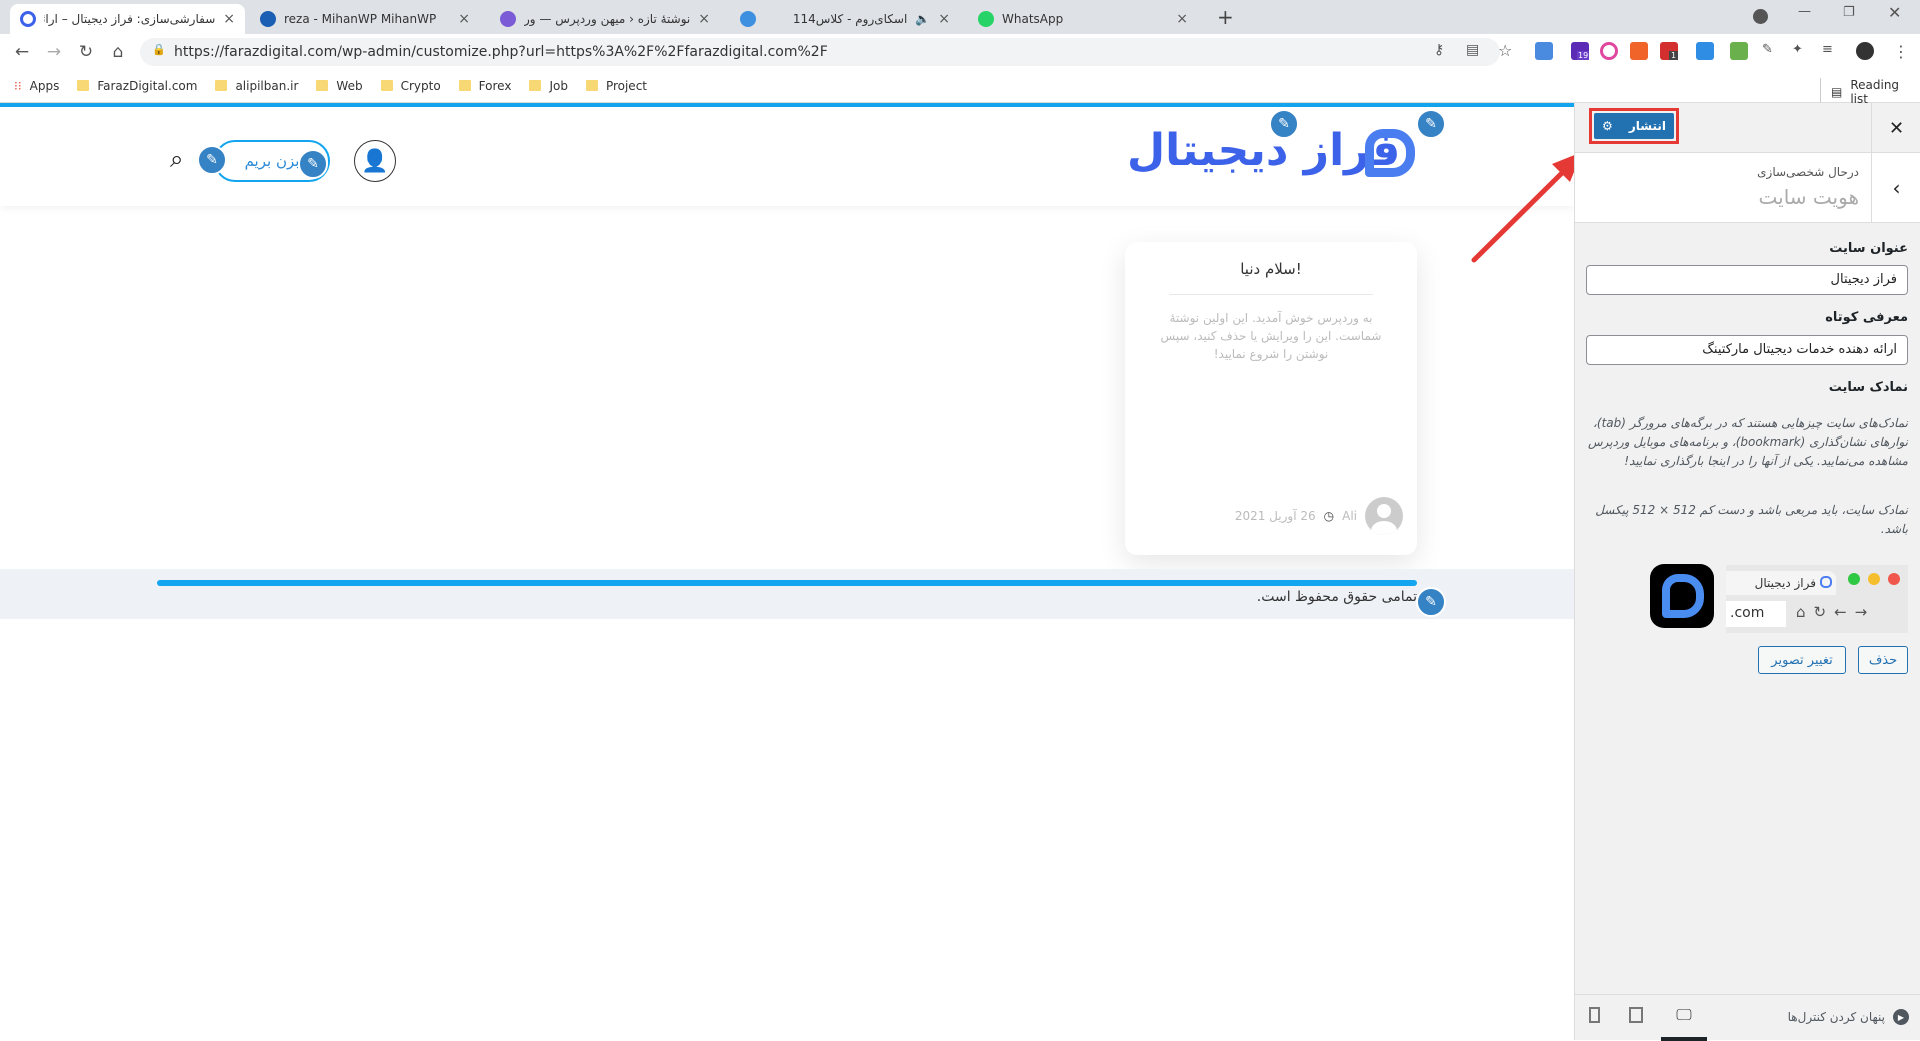  What do you see at coordinates (1808, 172) in the screenshot?
I see `section-subtitle: درحال شخصی‌سازی` at bounding box center [1808, 172].